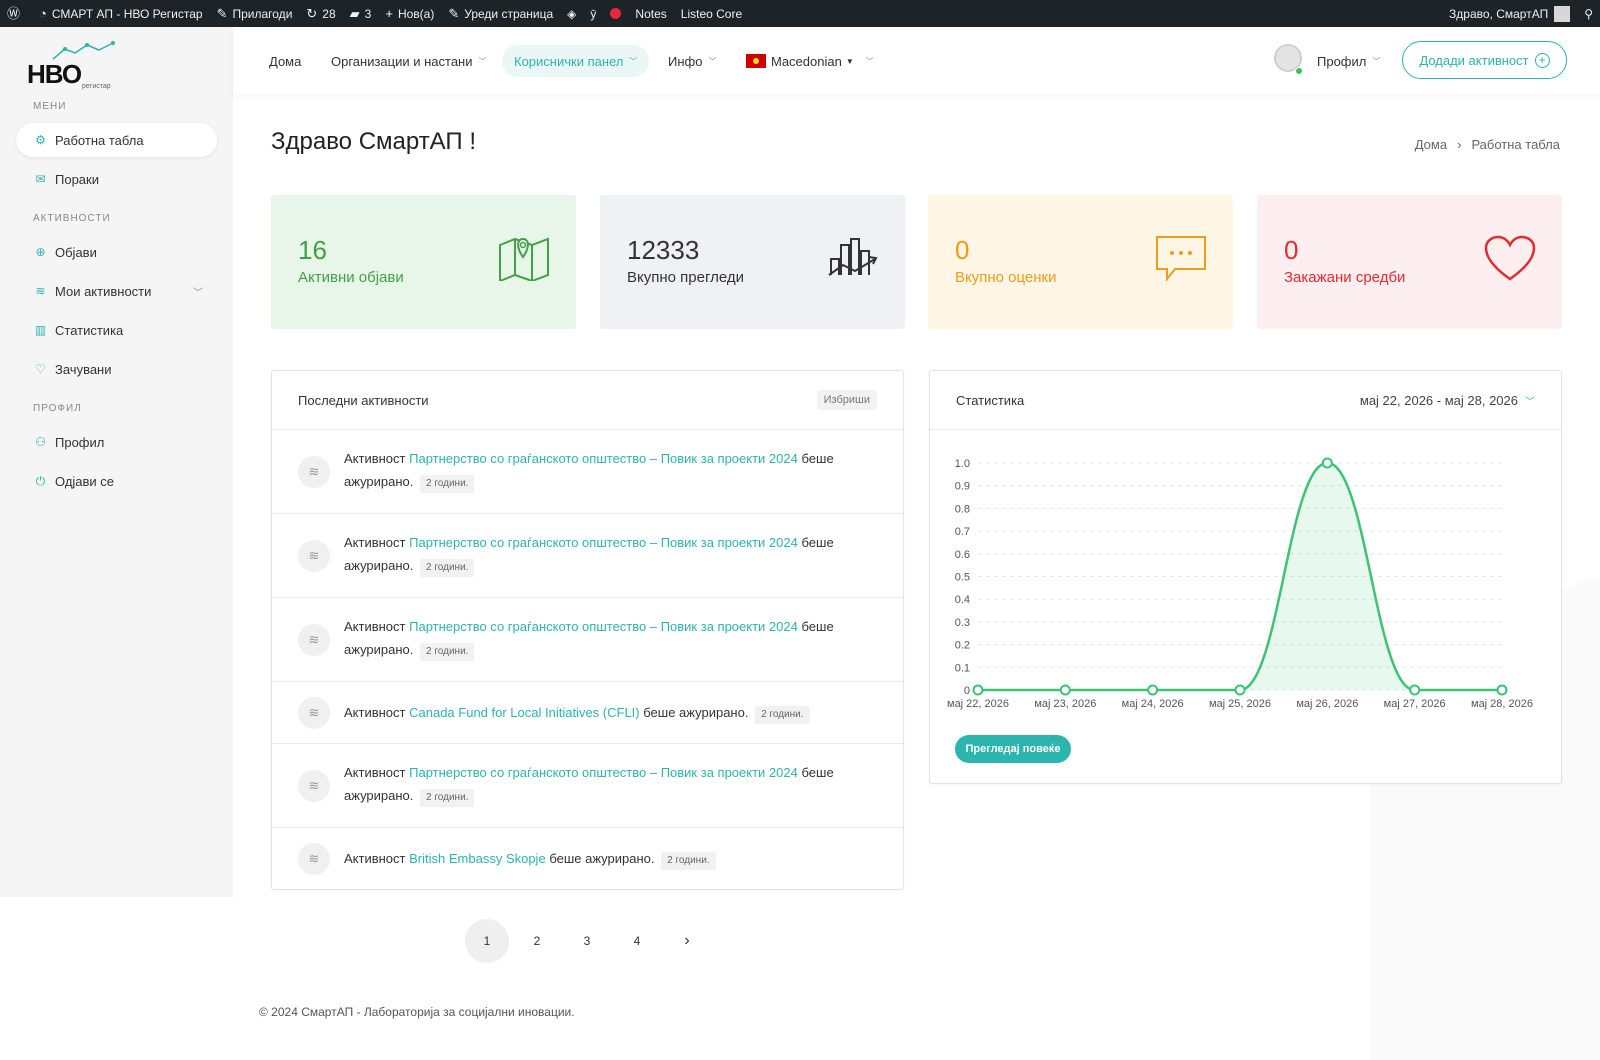 The height and width of the screenshot is (1060, 1600). I want to click on avatar, so click(1562, 13).